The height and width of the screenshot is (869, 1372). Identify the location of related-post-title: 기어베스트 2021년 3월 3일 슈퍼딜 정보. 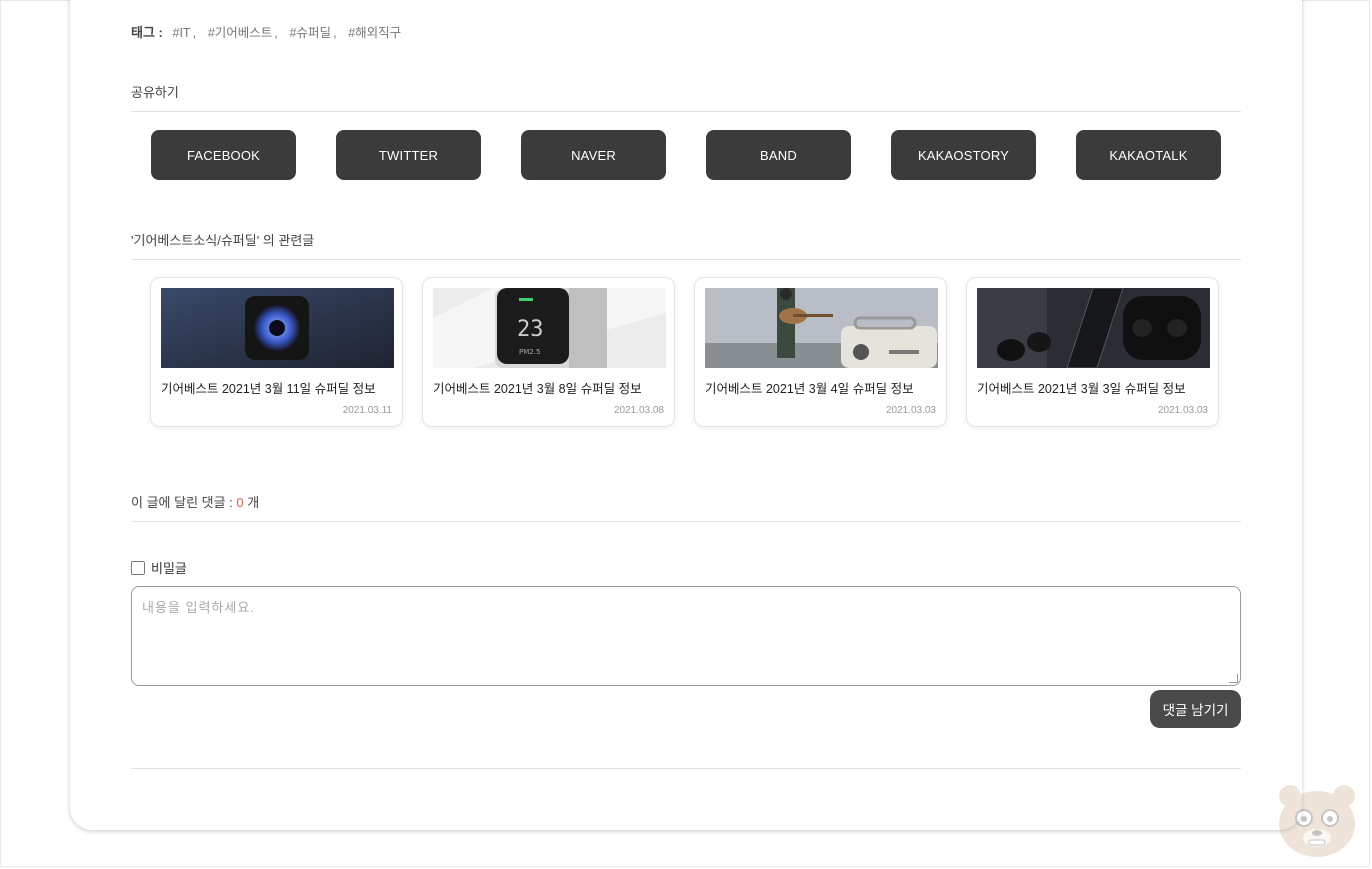
(1081, 389).